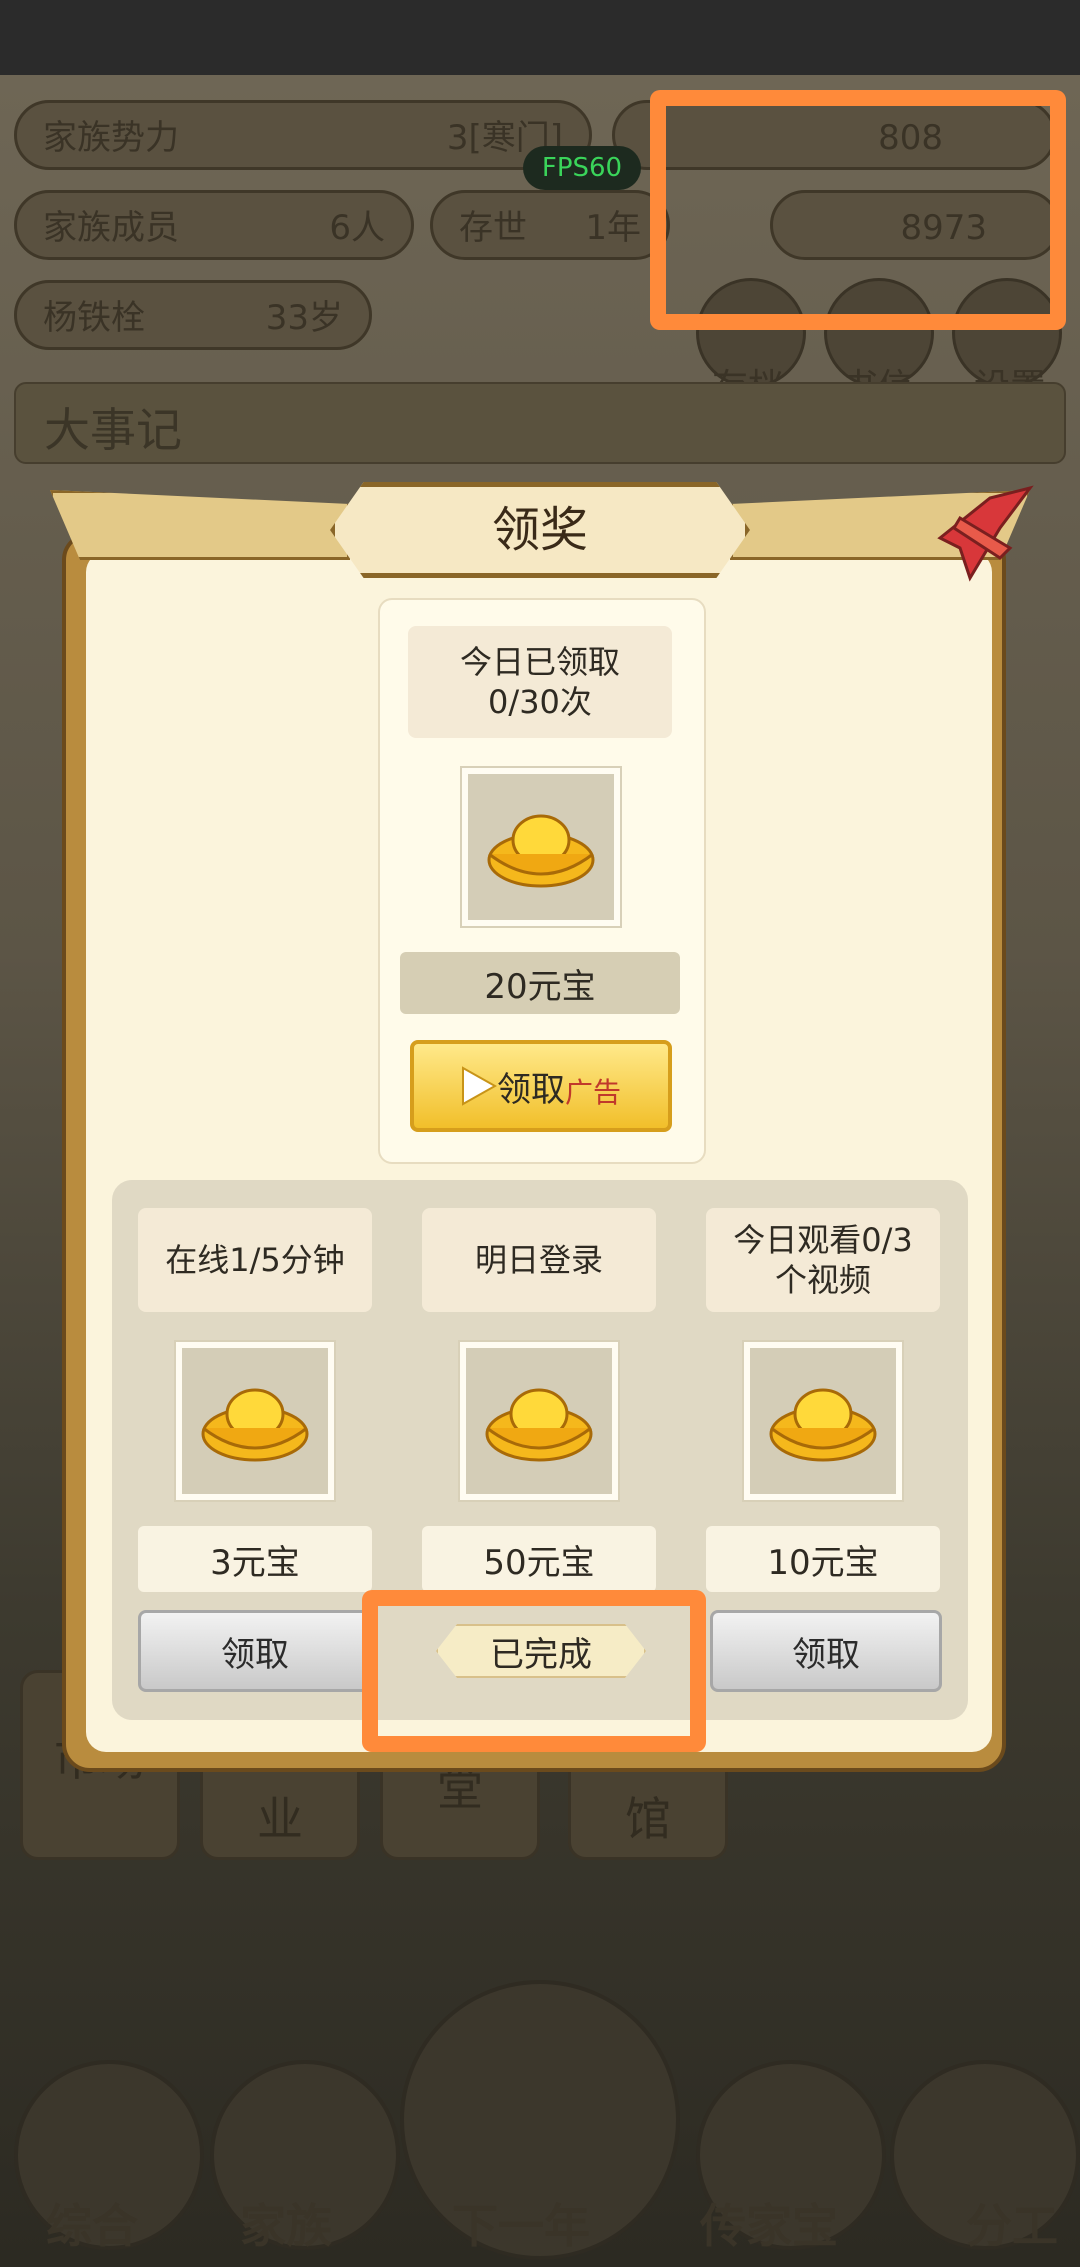 The height and width of the screenshot is (2267, 1080). What do you see at coordinates (540, 530) in the screenshot?
I see `dialog-title: 领奖` at bounding box center [540, 530].